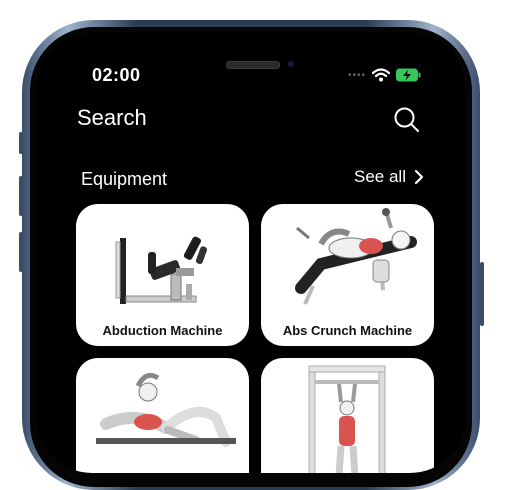 This screenshot has width=506, height=490. I want to click on equipment-card-abduction-machine: Abduction Machine, so click(162, 275).